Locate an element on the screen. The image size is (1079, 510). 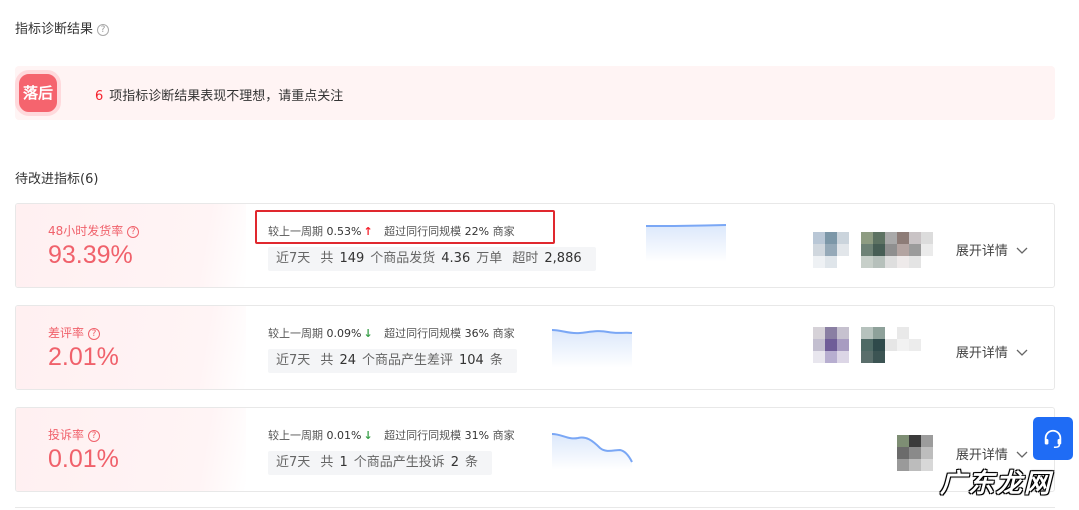
headset-icon is located at coordinates (1053, 438).